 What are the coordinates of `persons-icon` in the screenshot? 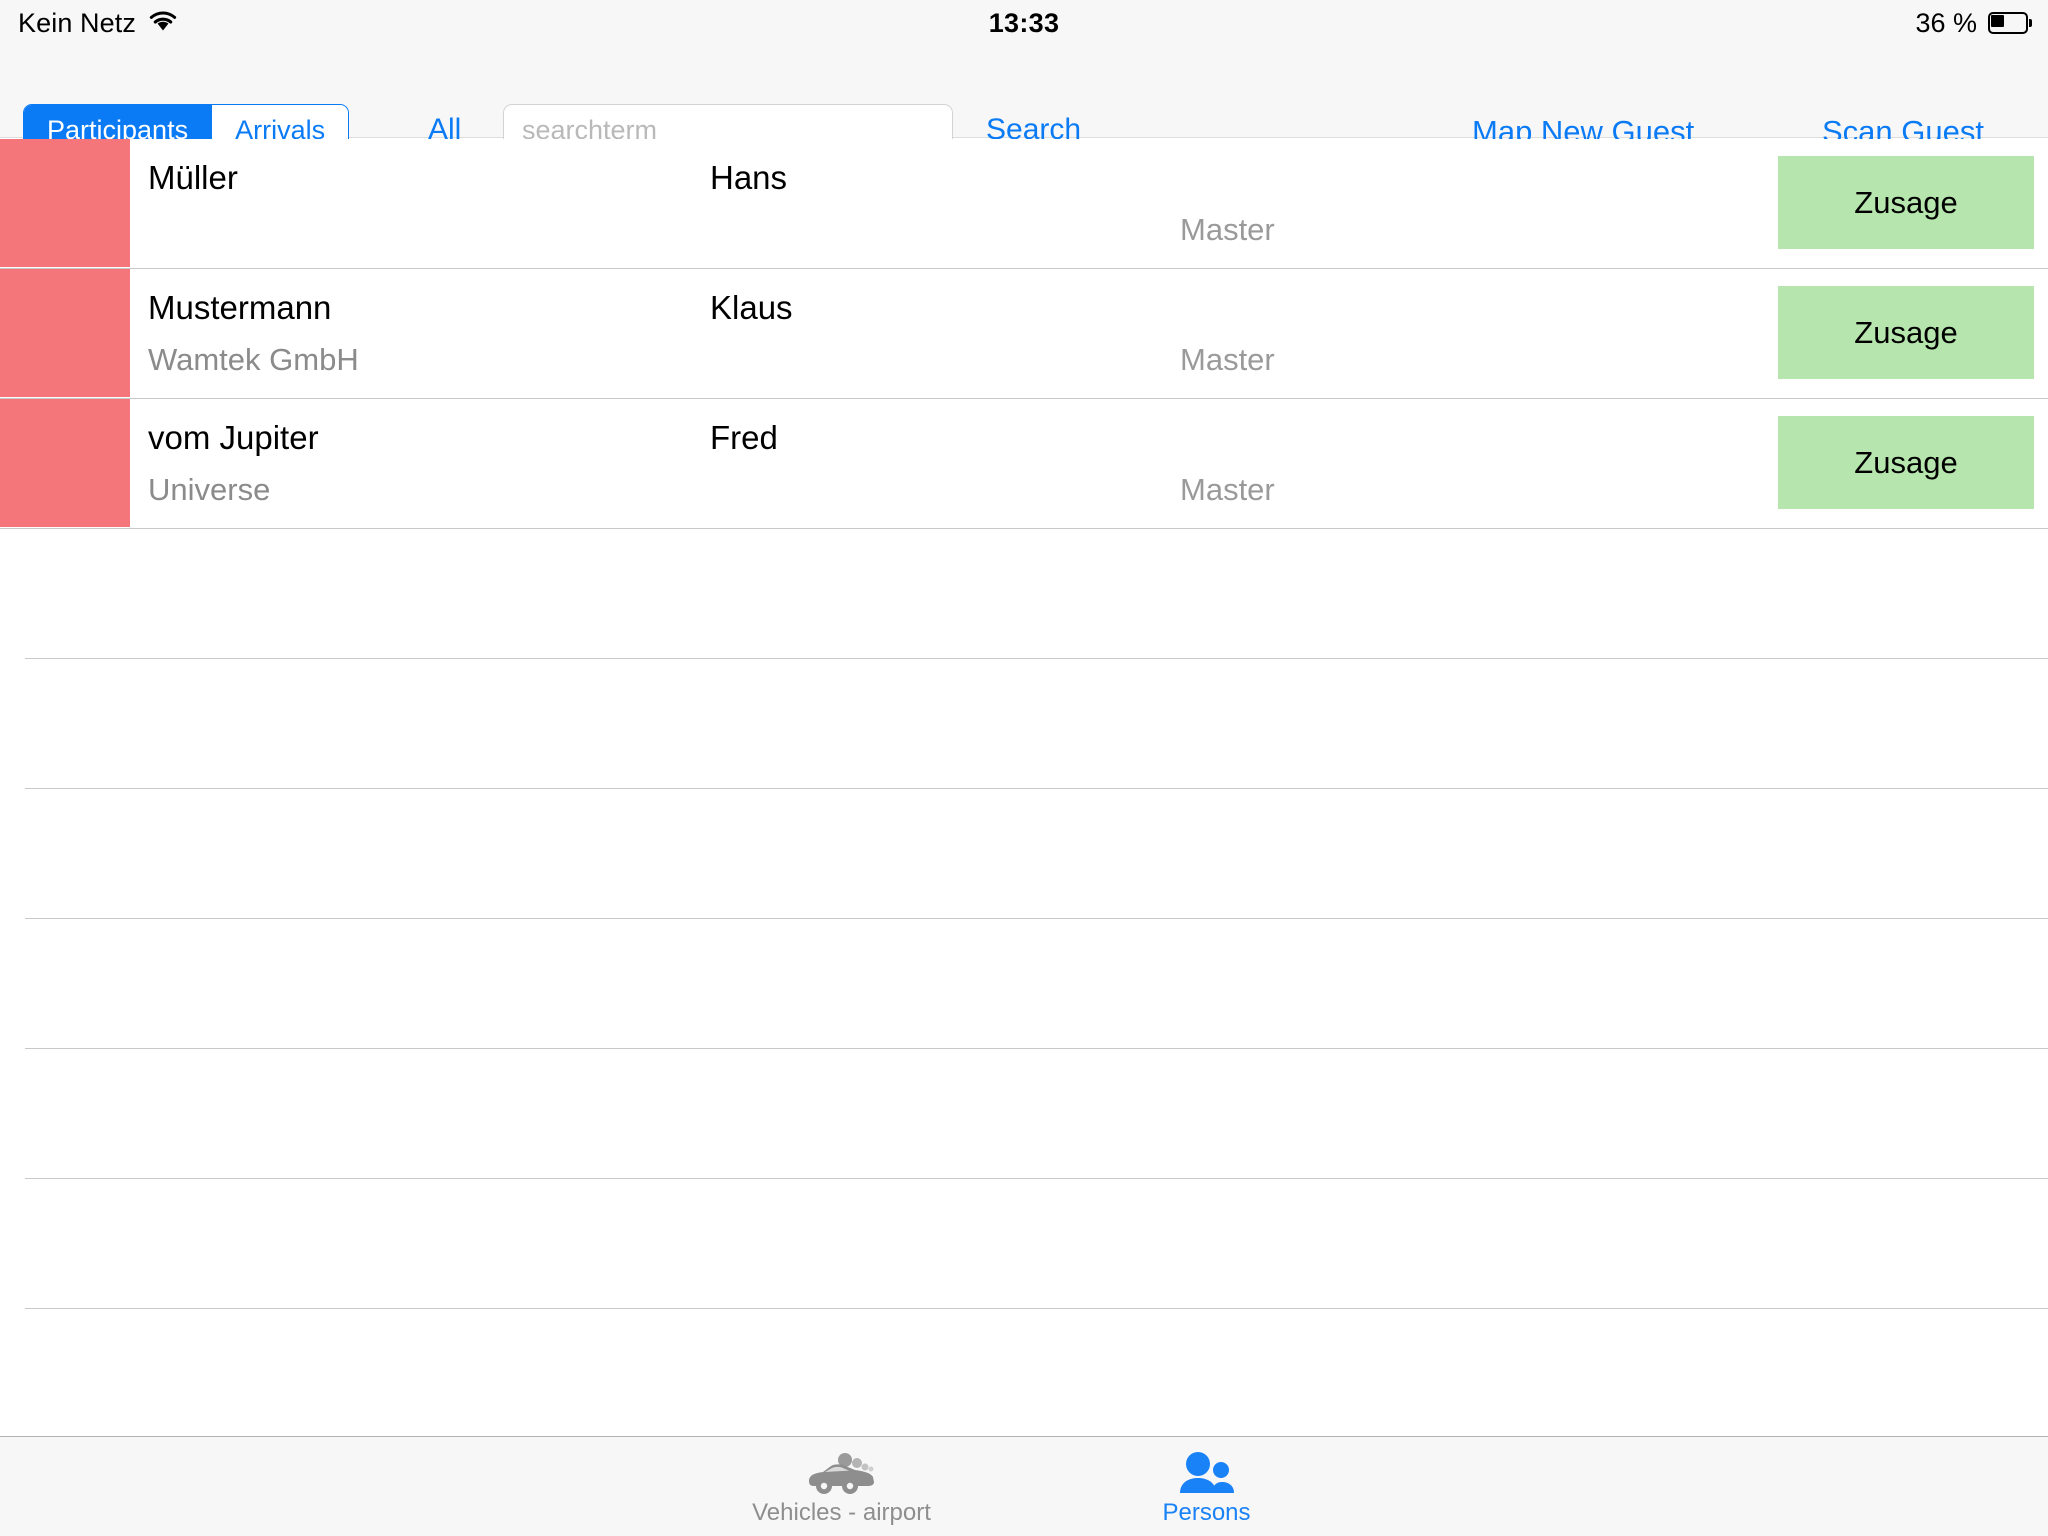 It's located at (1207, 1471).